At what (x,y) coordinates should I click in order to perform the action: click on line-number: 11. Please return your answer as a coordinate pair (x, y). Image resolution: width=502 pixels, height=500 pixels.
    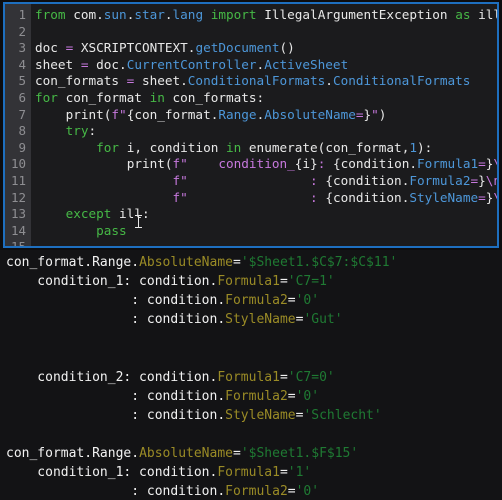
    Looking at the image, I should click on (18, 180).